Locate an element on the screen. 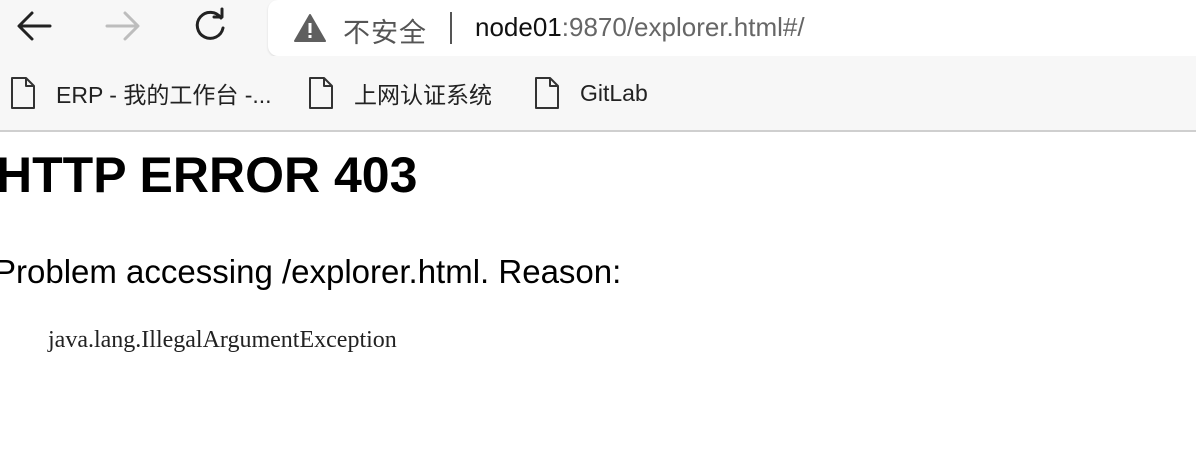 The height and width of the screenshot is (455, 1196). bookmark-gitlab: GitLab is located at coordinates (591, 93).